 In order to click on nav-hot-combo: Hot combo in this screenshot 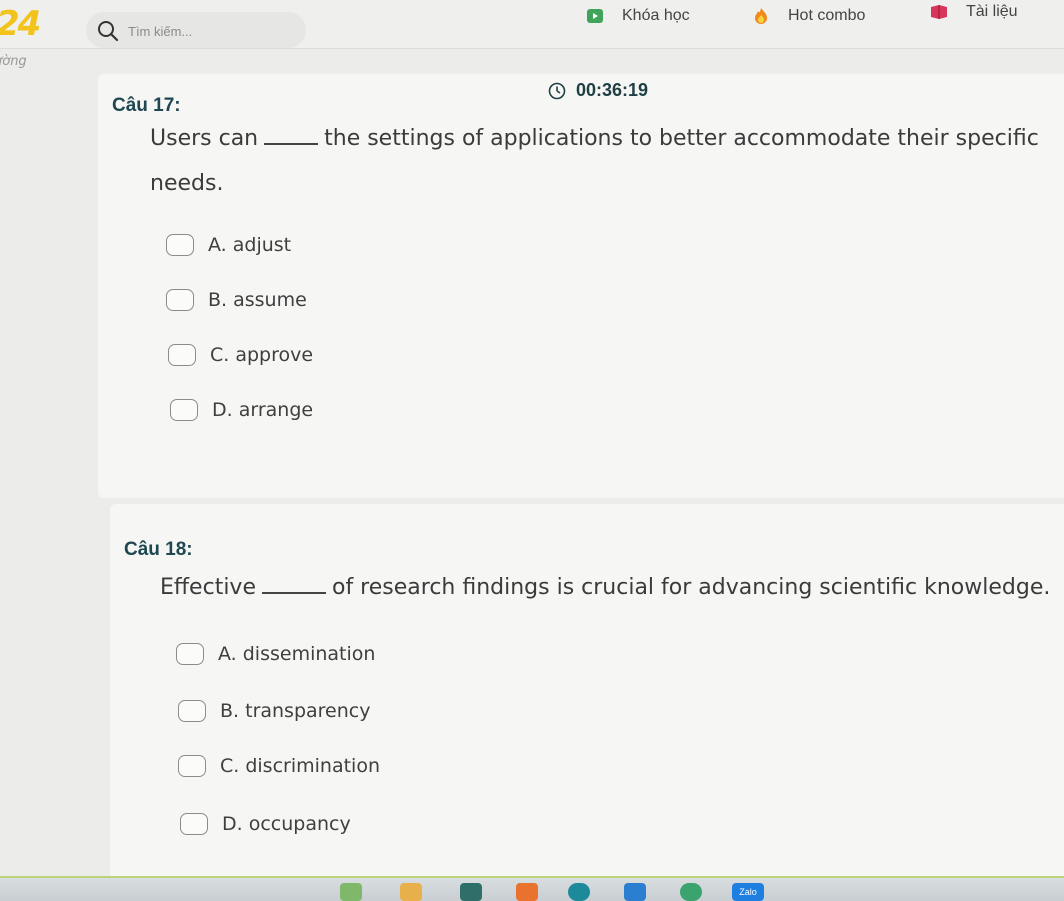, I will do `click(808, 16)`.